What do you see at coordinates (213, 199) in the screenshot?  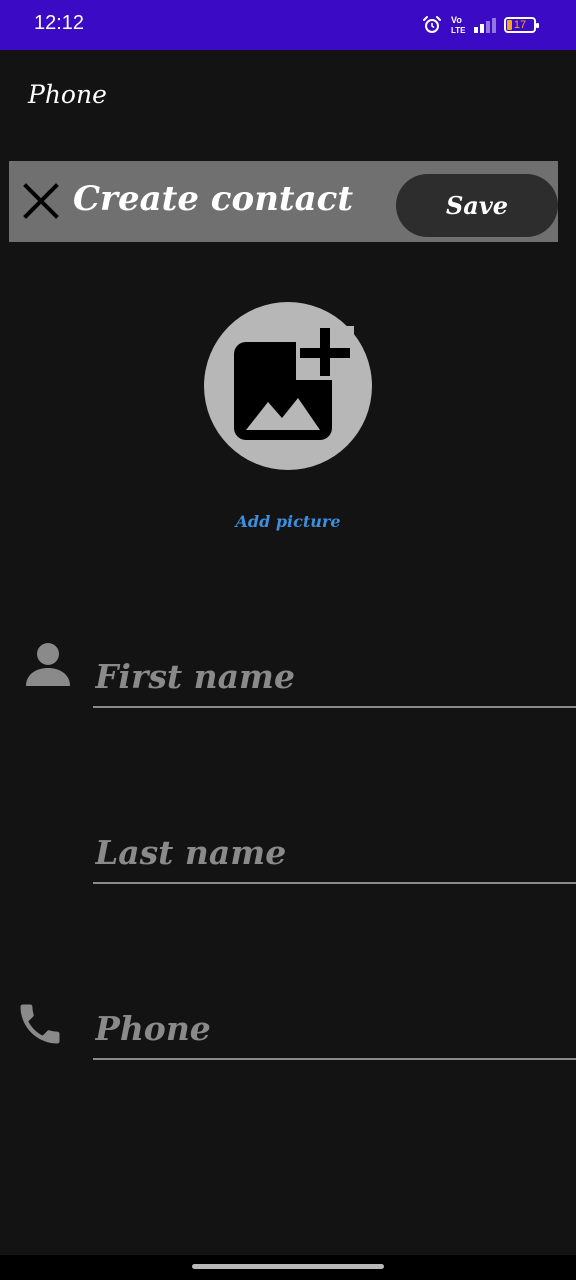 I see `toolbar-title: Create contact` at bounding box center [213, 199].